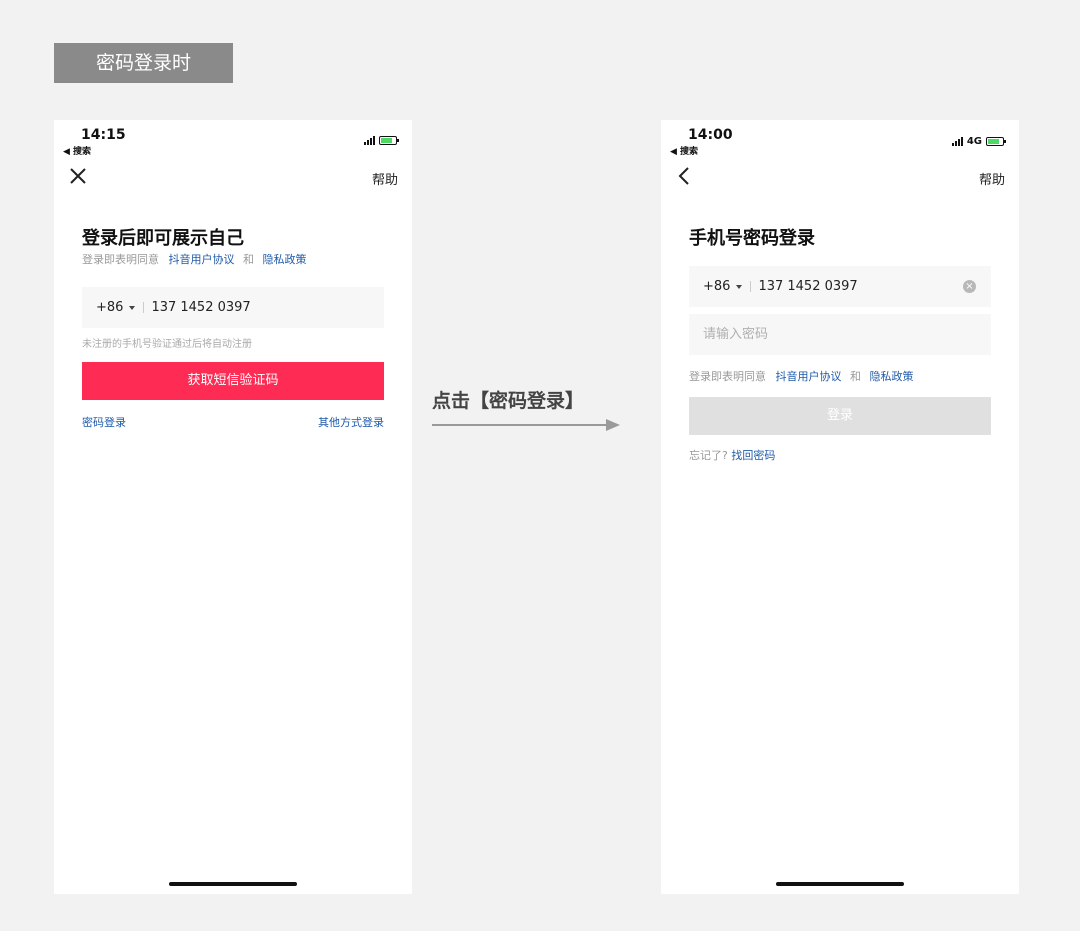 Image resolution: width=1080 pixels, height=931 pixels. I want to click on login-button: 登录, so click(840, 416).